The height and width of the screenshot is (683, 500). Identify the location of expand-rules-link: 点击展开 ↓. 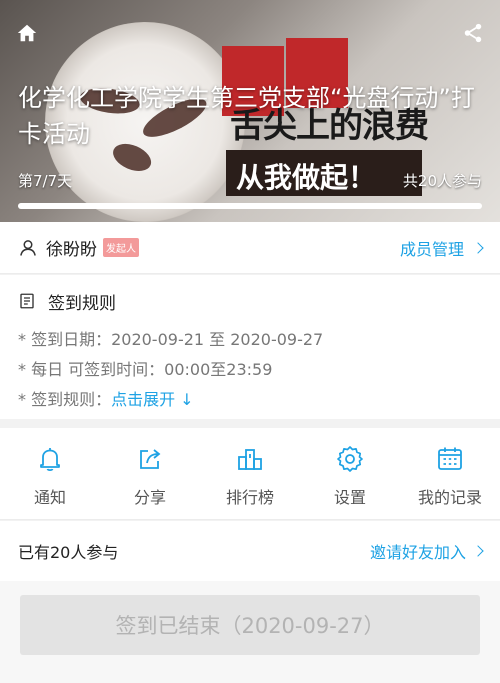
(152, 399).